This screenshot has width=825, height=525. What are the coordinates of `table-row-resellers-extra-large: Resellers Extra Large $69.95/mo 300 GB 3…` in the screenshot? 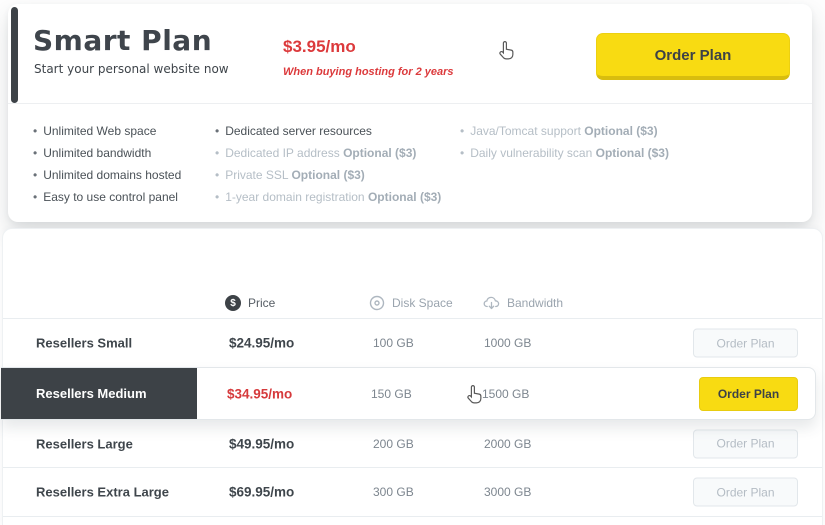 It's located at (412, 492).